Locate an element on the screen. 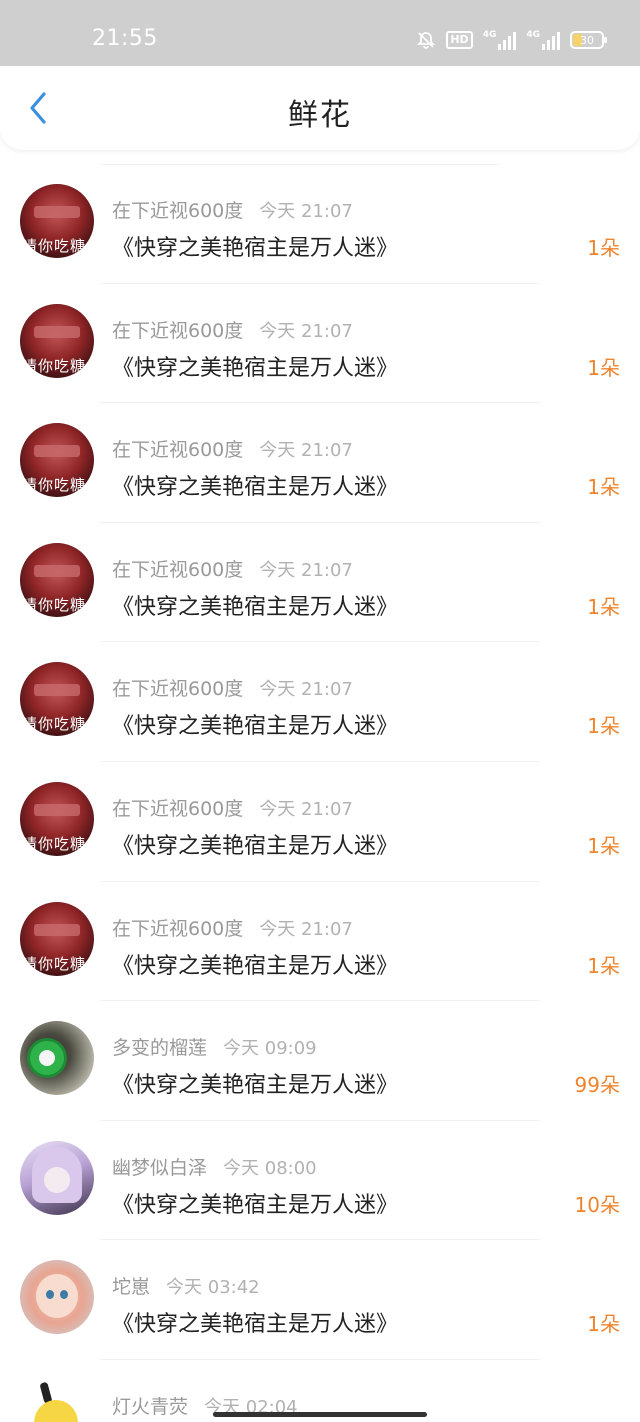 The image size is (640, 1422). user-name: 幽梦似白泽 is located at coordinates (159, 1168).